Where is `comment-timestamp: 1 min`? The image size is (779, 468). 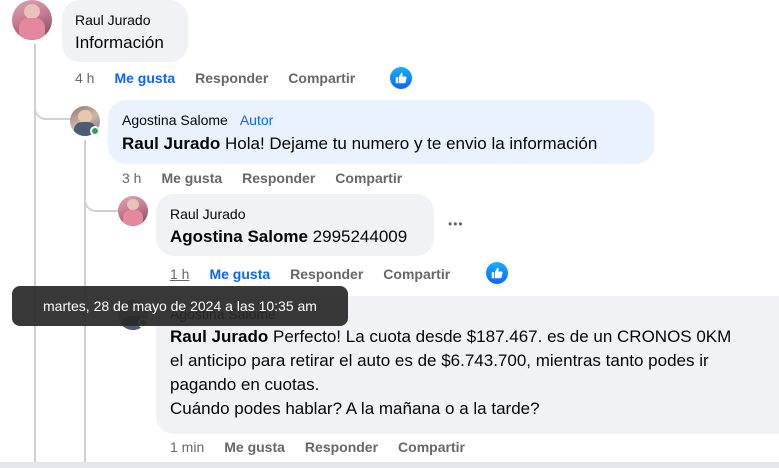 comment-timestamp: 1 min is located at coordinates (187, 447).